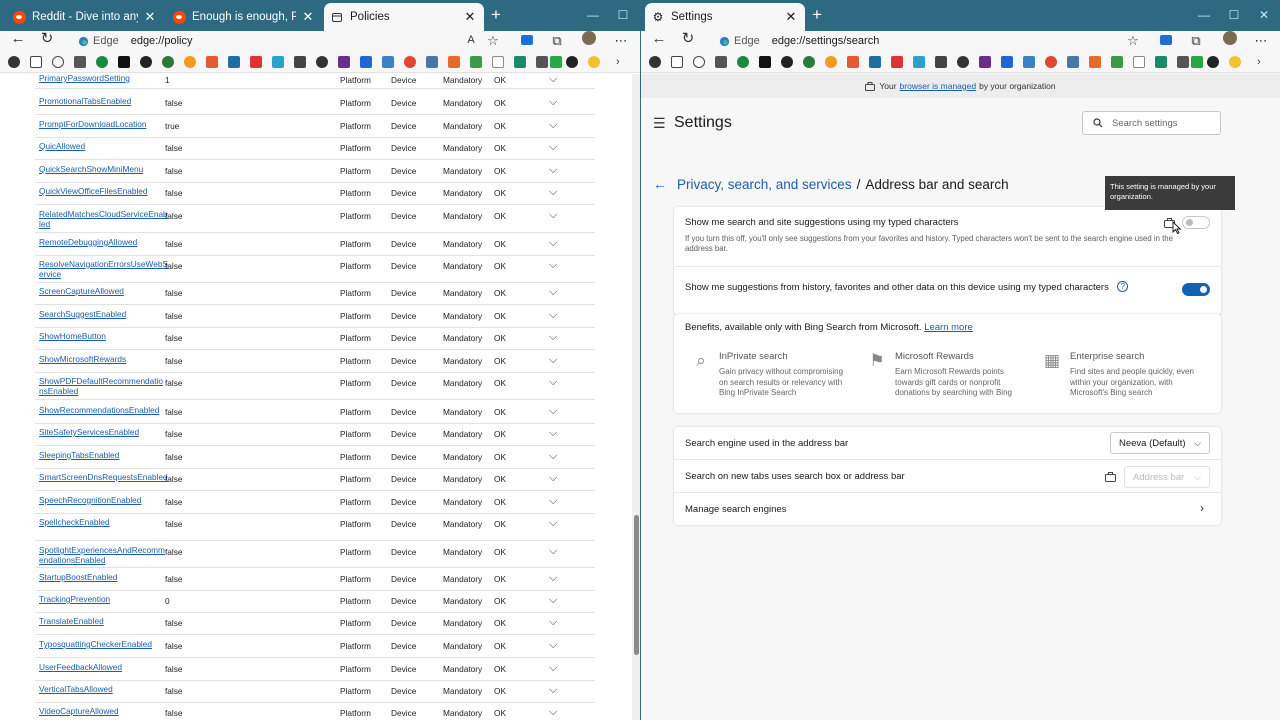 The height and width of the screenshot is (720, 1280). Describe the element at coordinates (1160, 443) in the screenshot. I see `search-engine-dropdown: Neeva (Default) ⌵` at that location.